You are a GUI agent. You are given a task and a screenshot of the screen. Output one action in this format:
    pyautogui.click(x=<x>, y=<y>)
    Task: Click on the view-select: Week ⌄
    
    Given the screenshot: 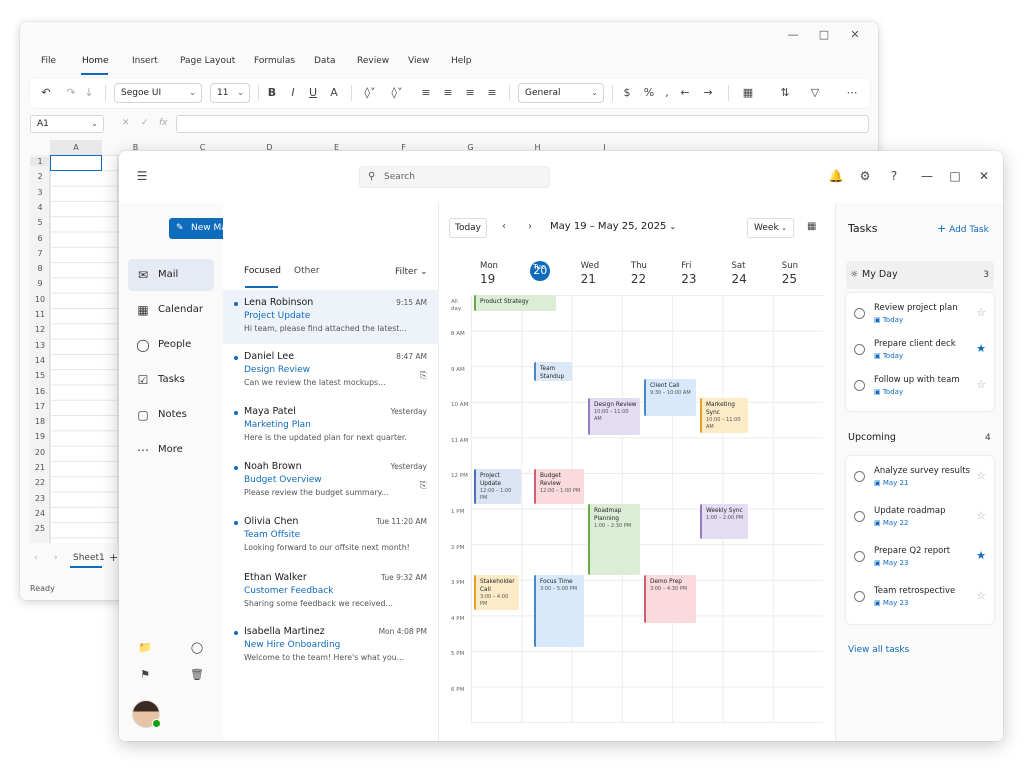 What is the action you would take?
    pyautogui.click(x=770, y=228)
    